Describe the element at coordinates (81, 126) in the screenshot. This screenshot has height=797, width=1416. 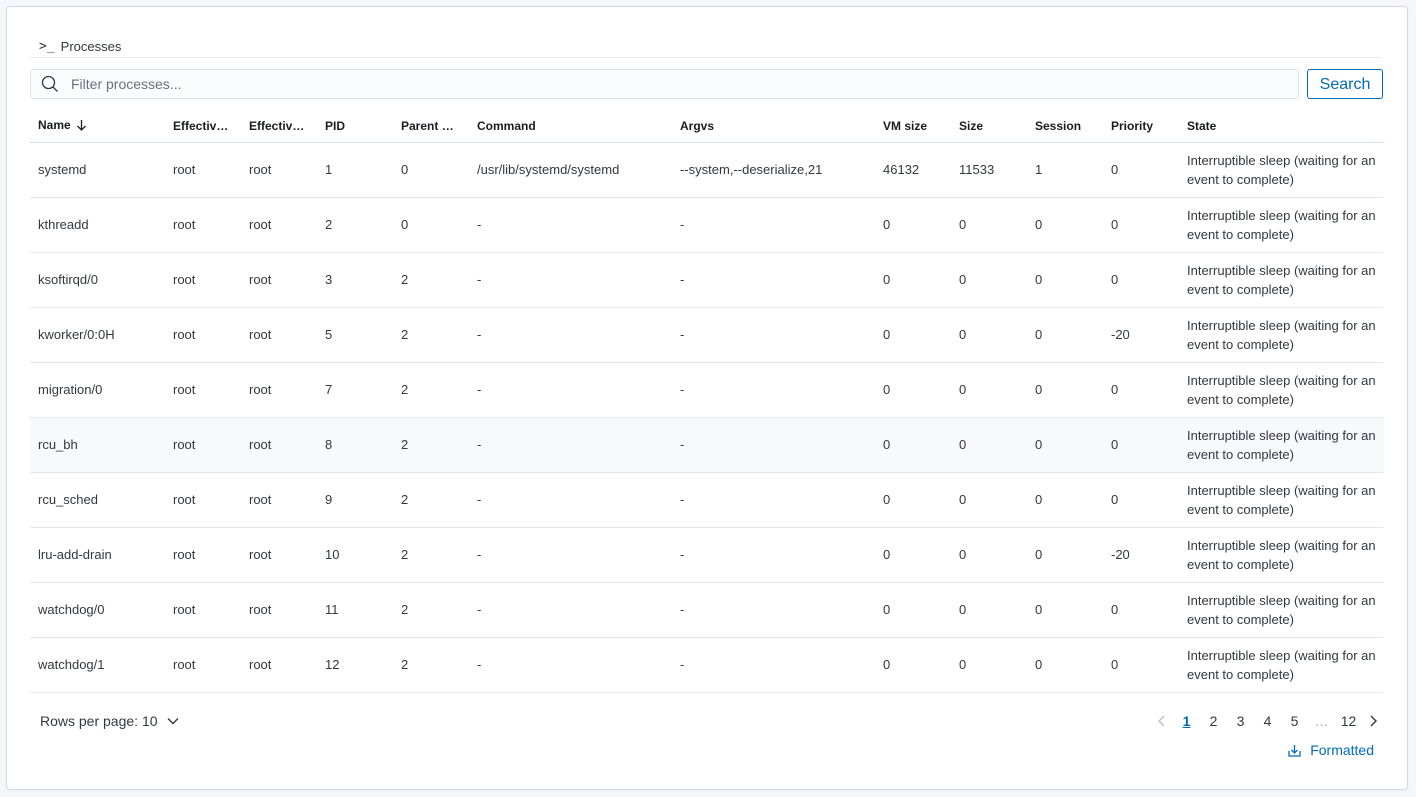
I see `arrow-down-icon` at that location.